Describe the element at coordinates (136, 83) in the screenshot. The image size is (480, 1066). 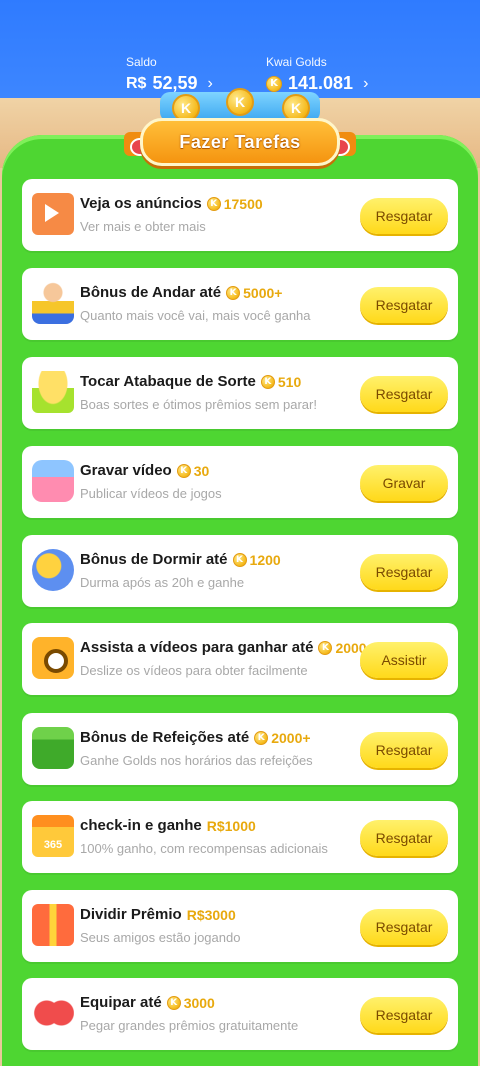
I see `currency-symbol: R$` at that location.